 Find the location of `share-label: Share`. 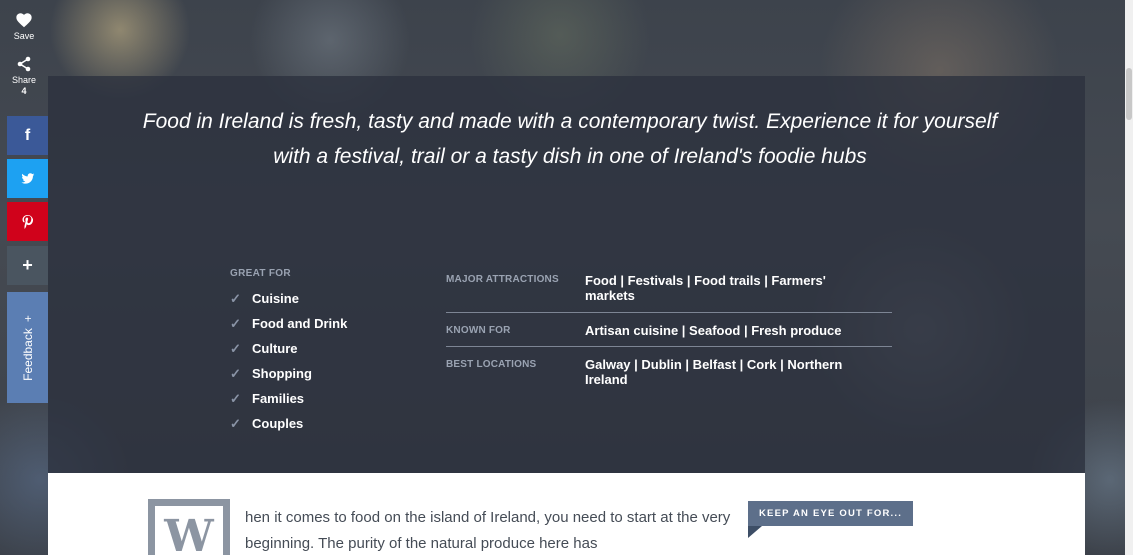

share-label: Share is located at coordinates (24, 80).